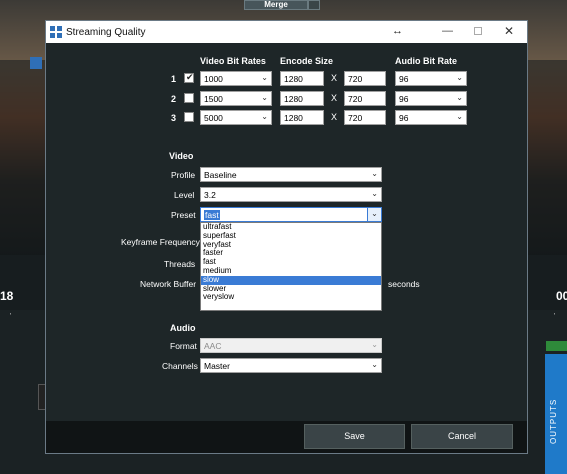  I want to click on row-2-bitrate-value: 1500, so click(213, 99).